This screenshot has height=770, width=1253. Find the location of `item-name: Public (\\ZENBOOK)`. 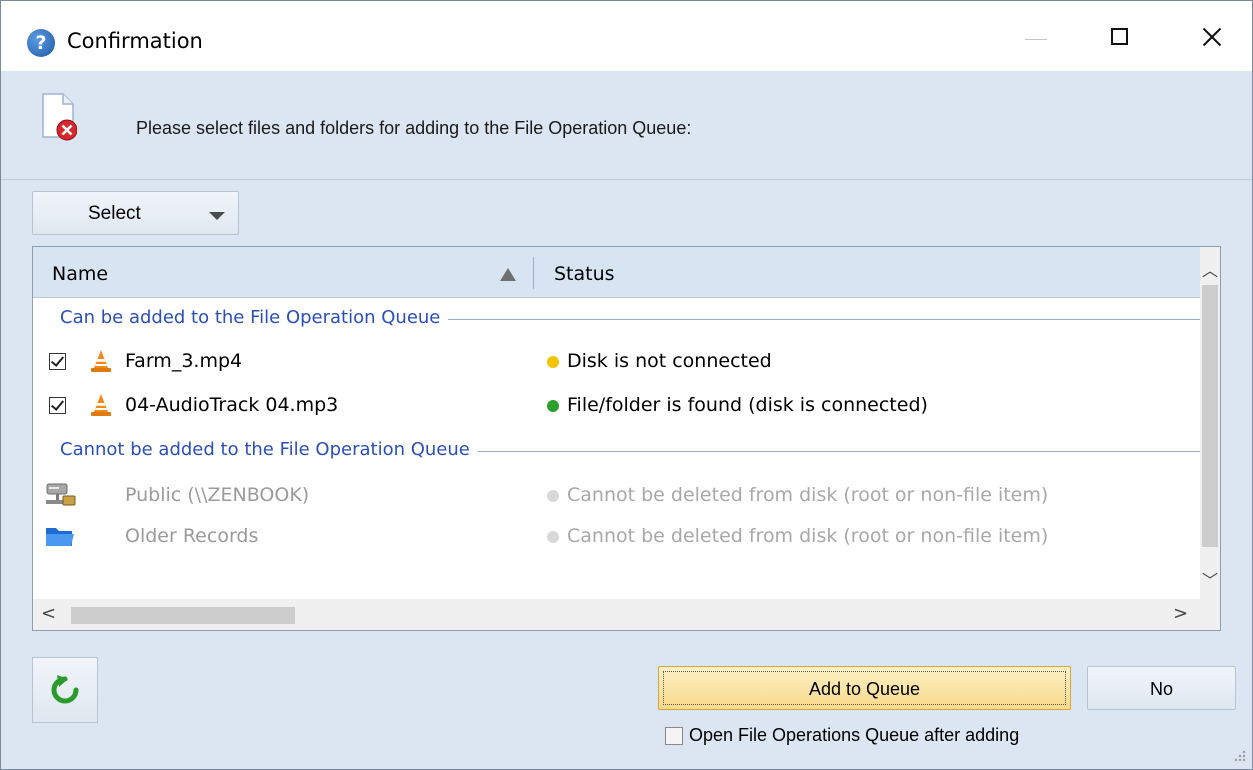

item-name: Public (\\ZENBOOK) is located at coordinates (217, 495).